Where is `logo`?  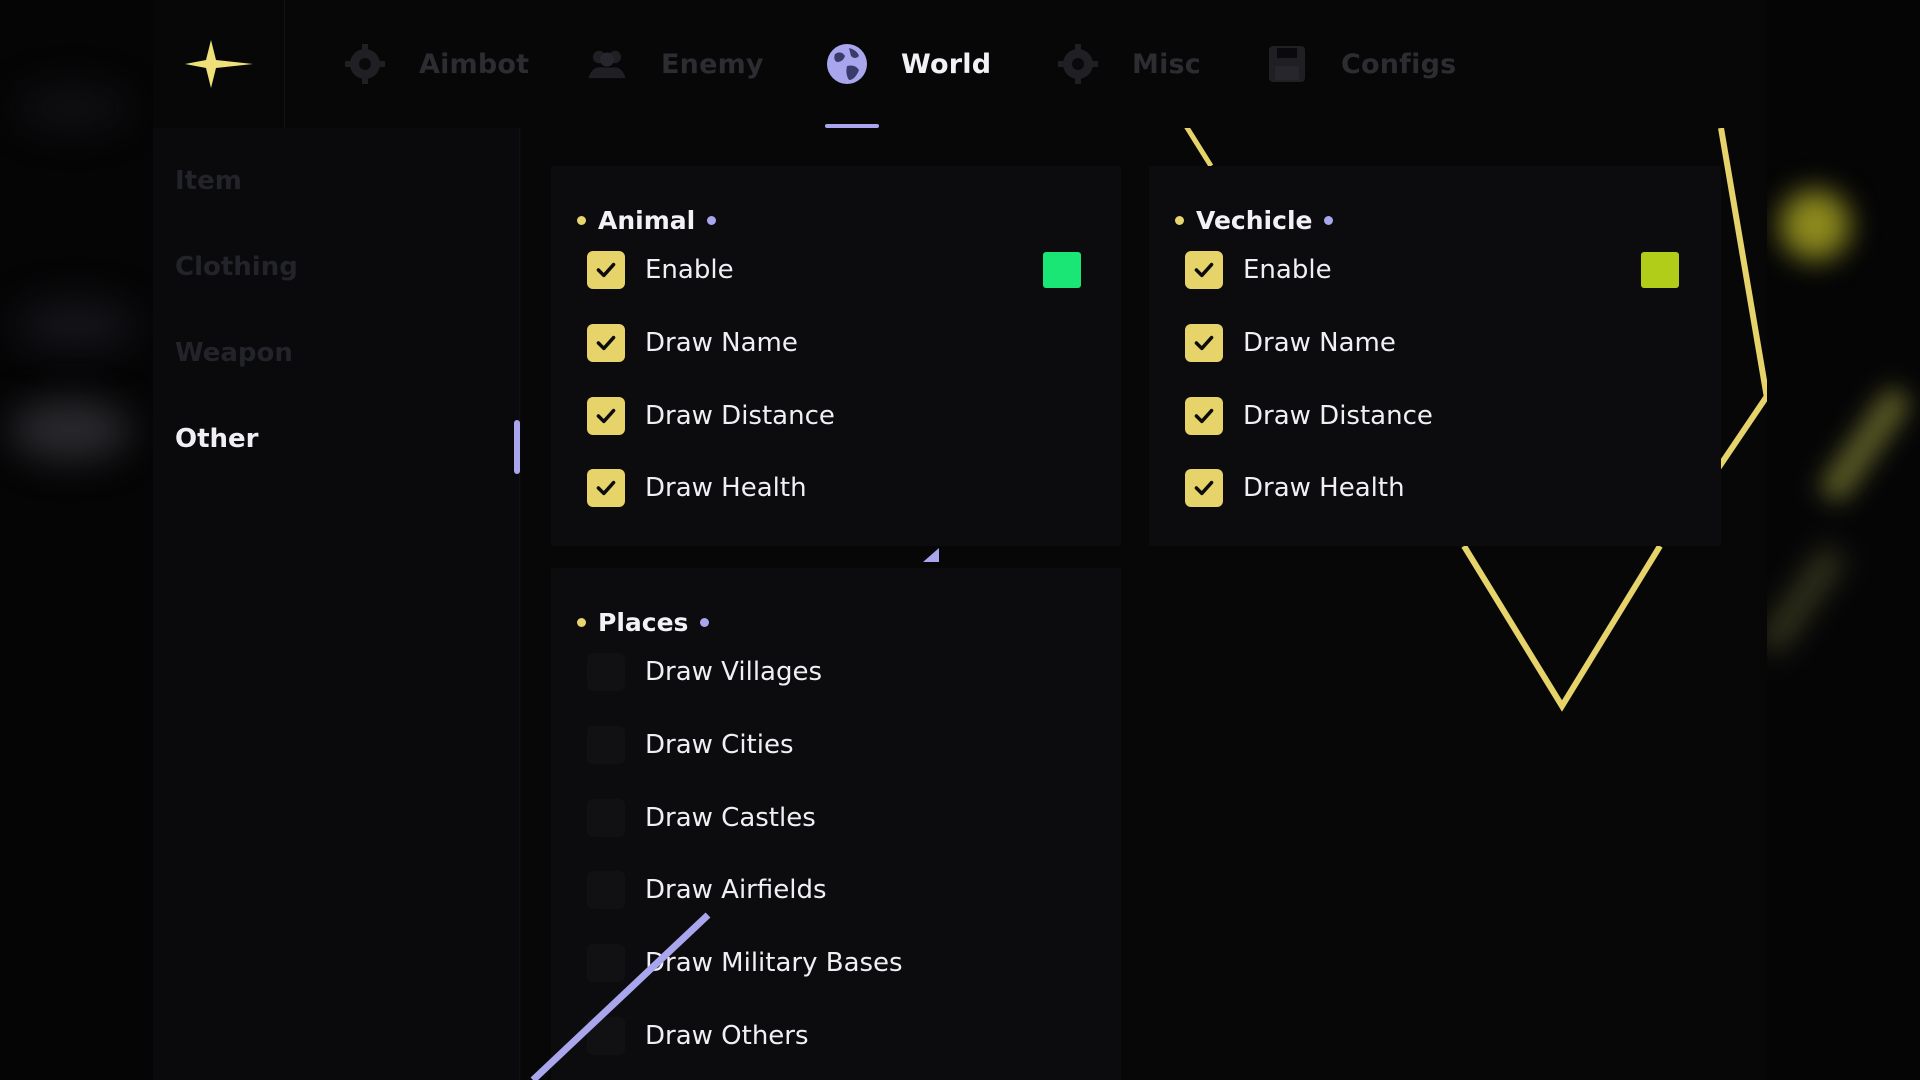
logo is located at coordinates (219, 64).